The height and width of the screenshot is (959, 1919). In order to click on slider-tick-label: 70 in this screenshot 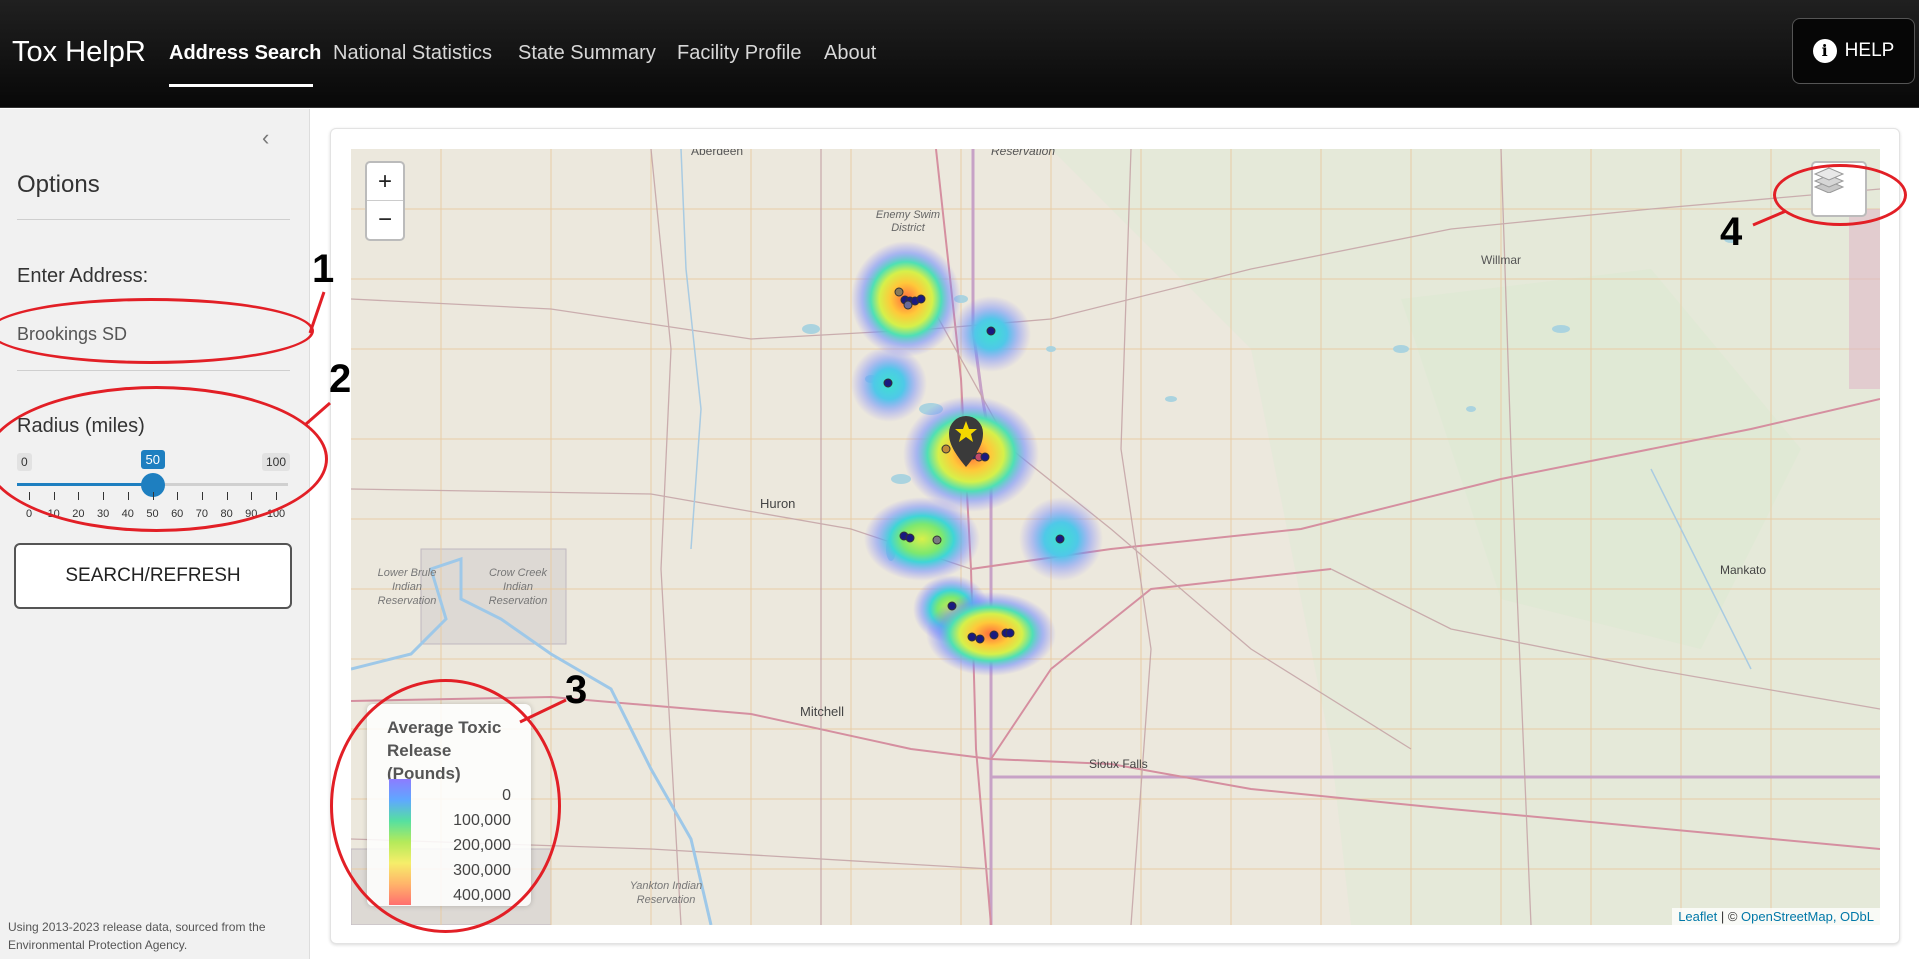, I will do `click(202, 514)`.